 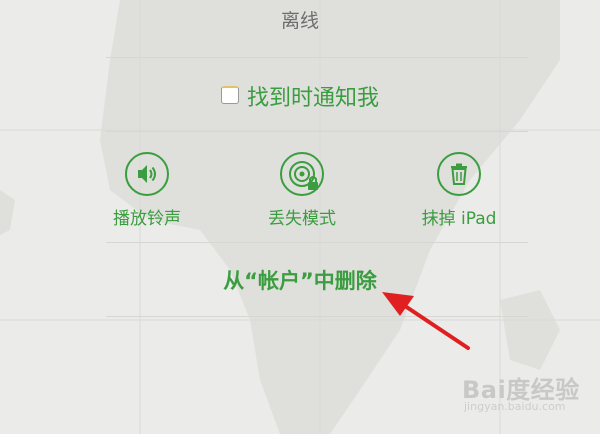 I want to click on play-sound-label: 播放铃声, so click(x=147, y=216).